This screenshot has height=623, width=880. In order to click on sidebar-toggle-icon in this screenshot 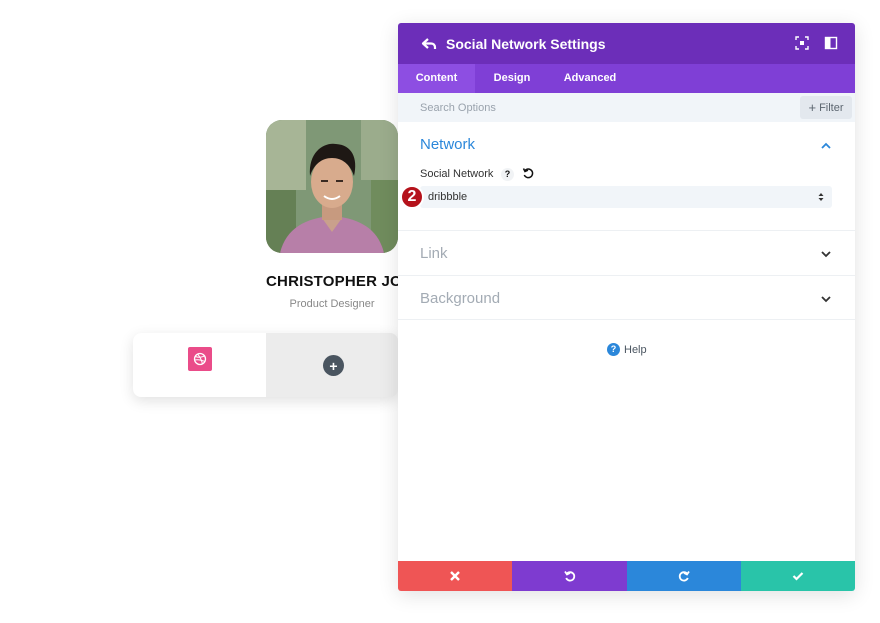, I will do `click(831, 43)`.